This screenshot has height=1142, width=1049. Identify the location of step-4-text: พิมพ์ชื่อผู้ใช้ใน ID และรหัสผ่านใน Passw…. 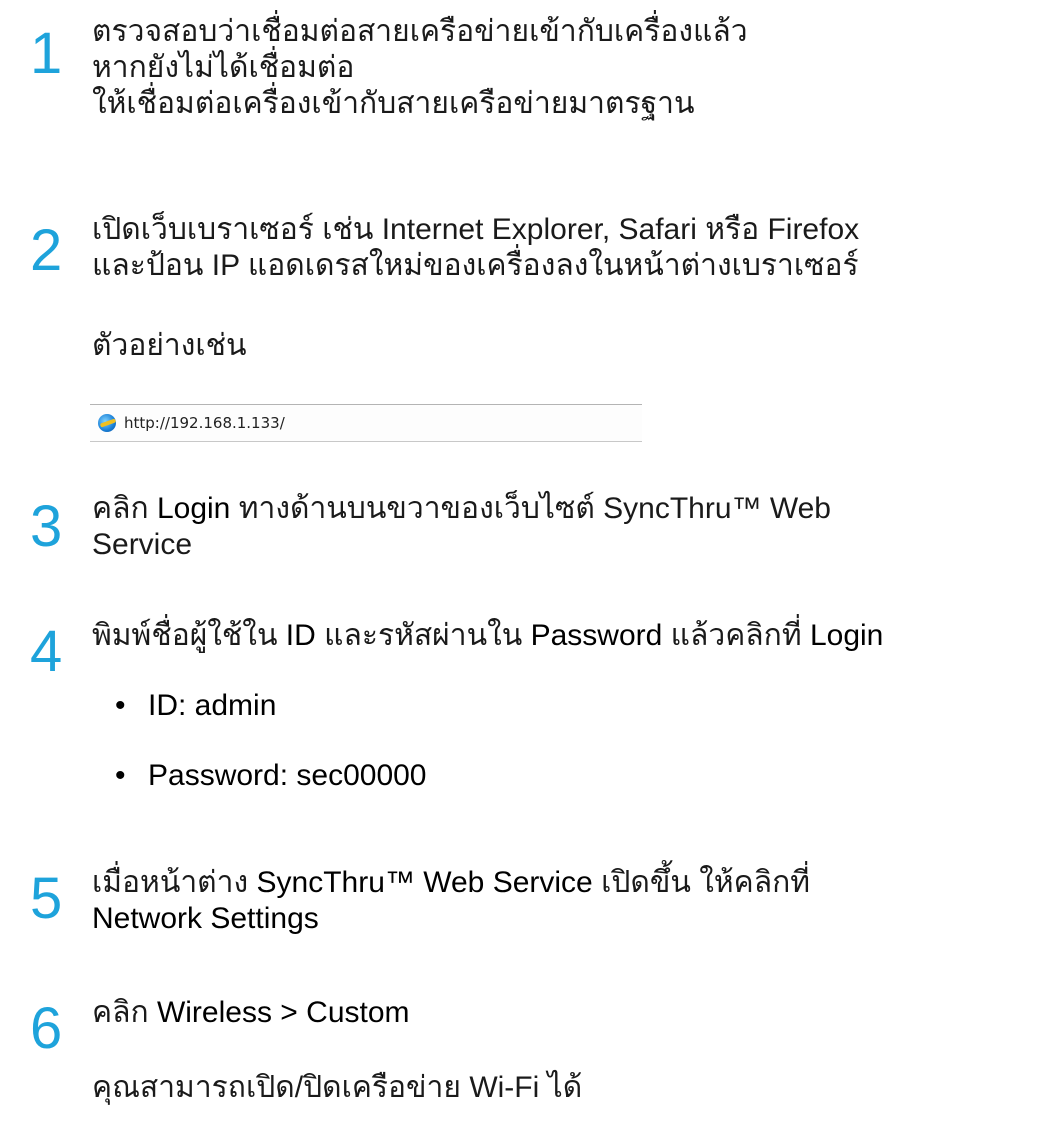
(487, 636).